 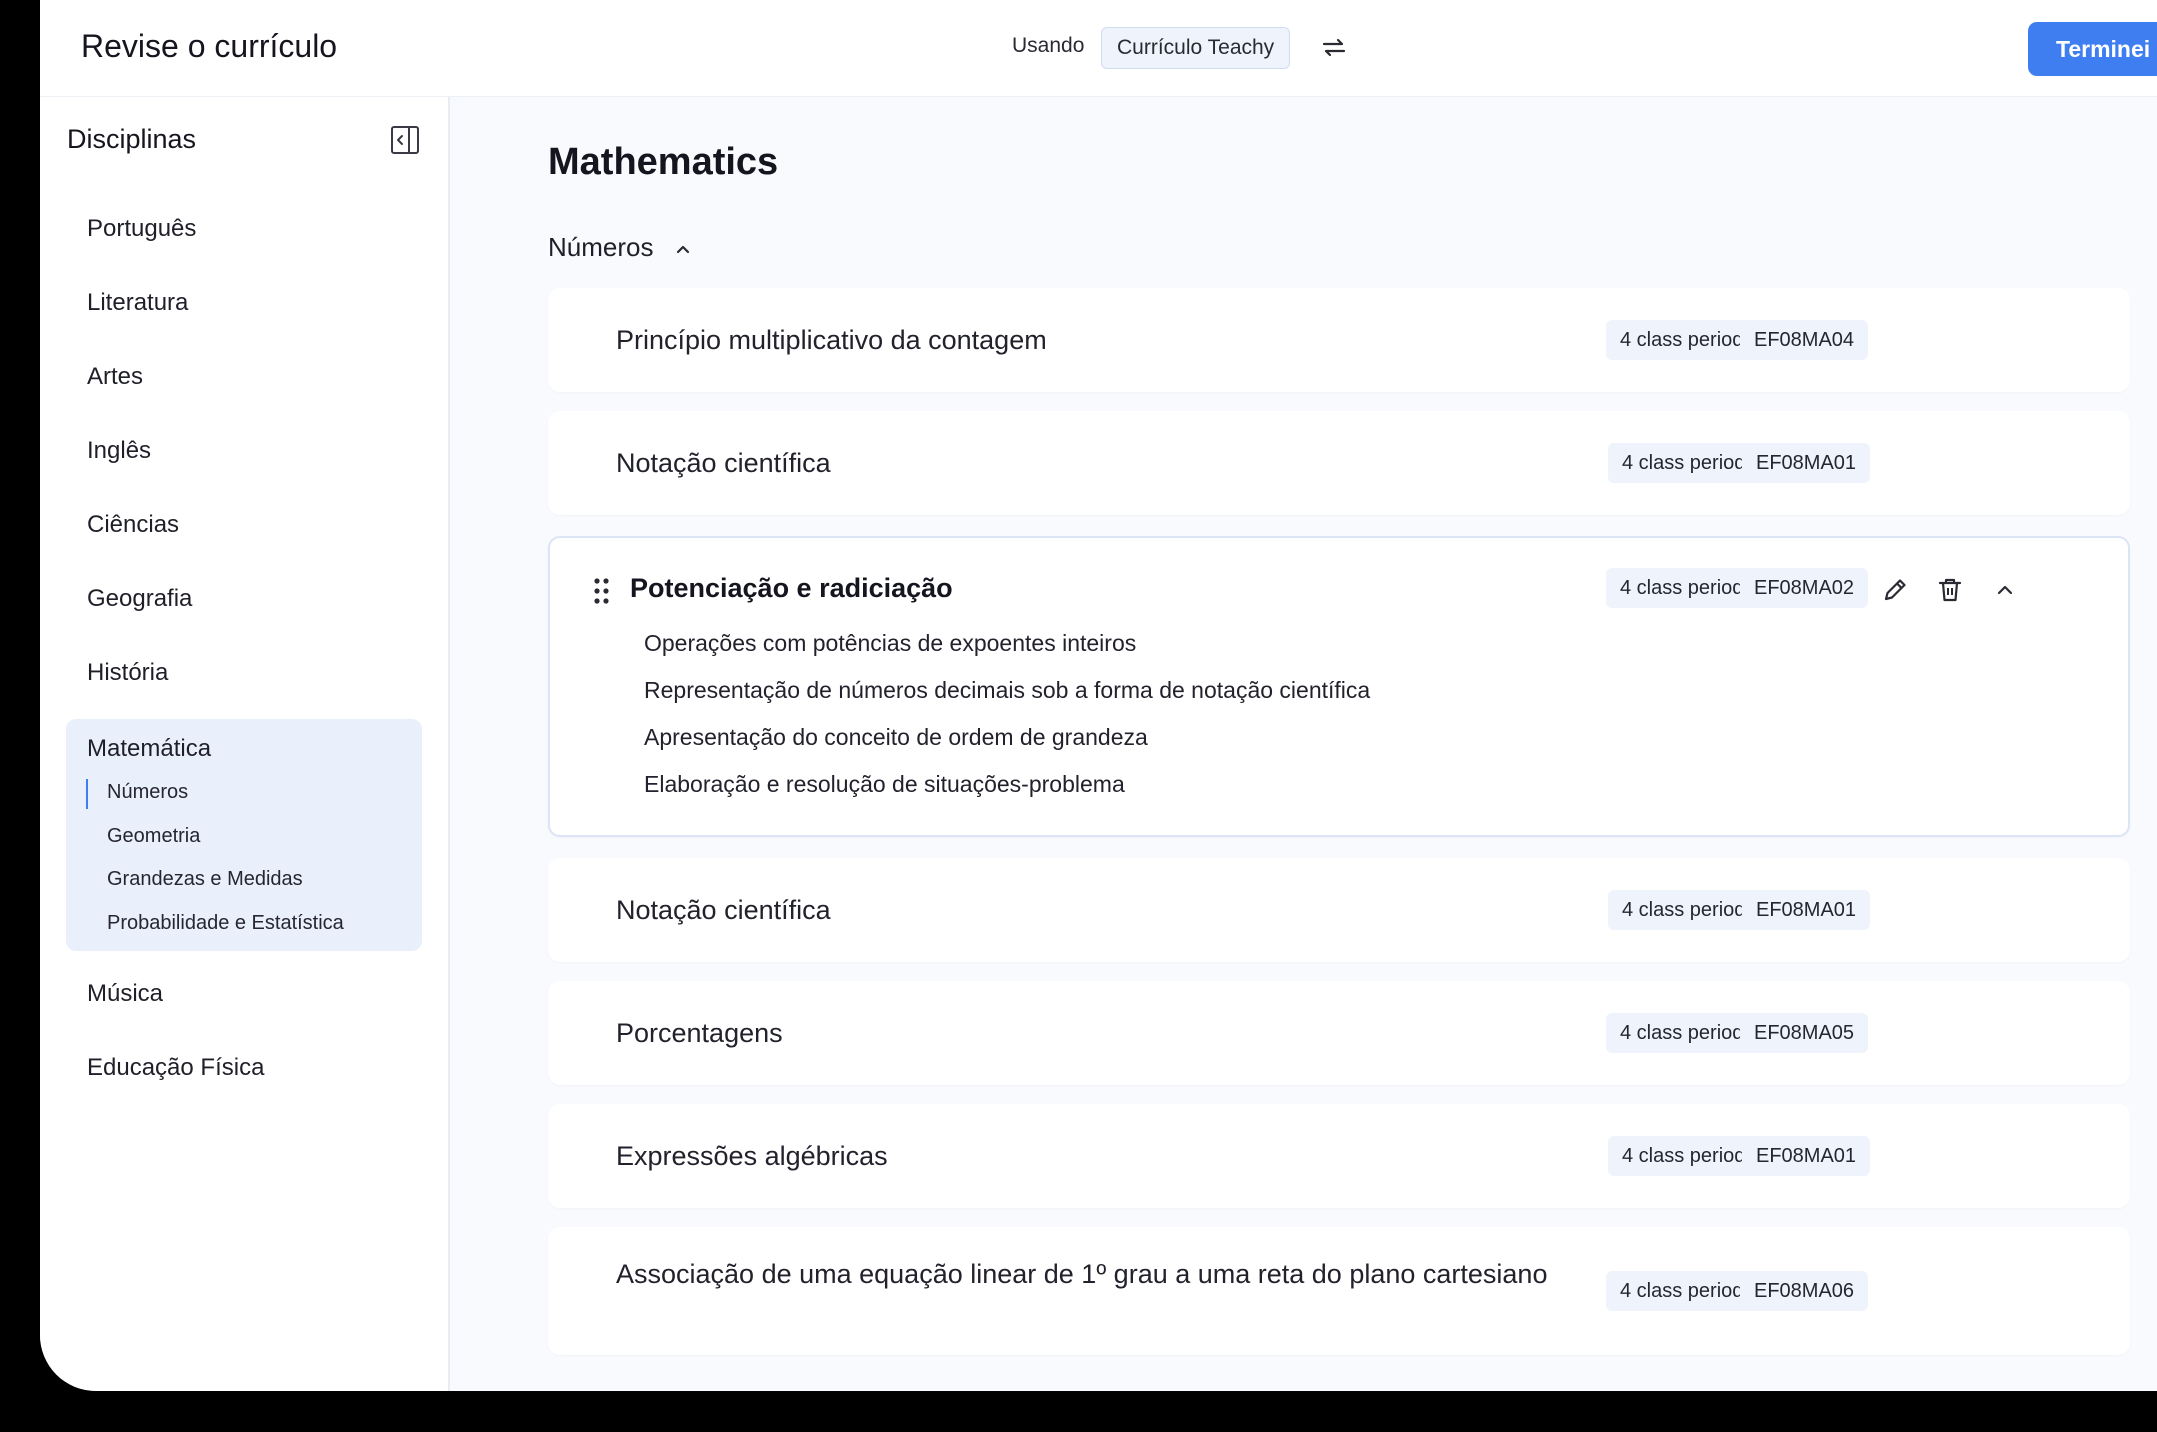 What do you see at coordinates (125, 994) in the screenshot?
I see `sidebar-item-musica: Música` at bounding box center [125, 994].